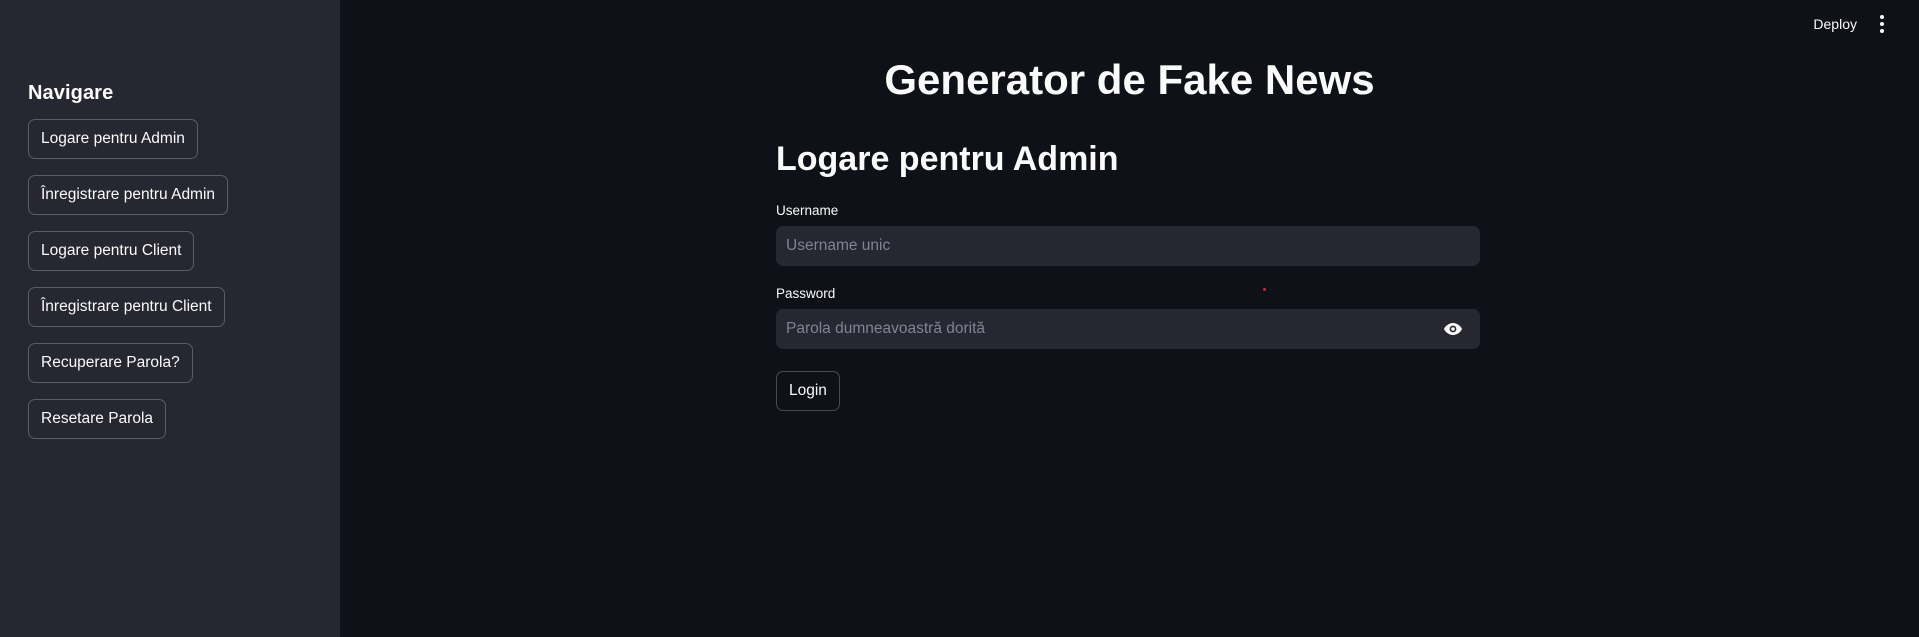 This screenshot has height=637, width=1919. Describe the element at coordinates (808, 391) in the screenshot. I see `login-button: Login` at that location.